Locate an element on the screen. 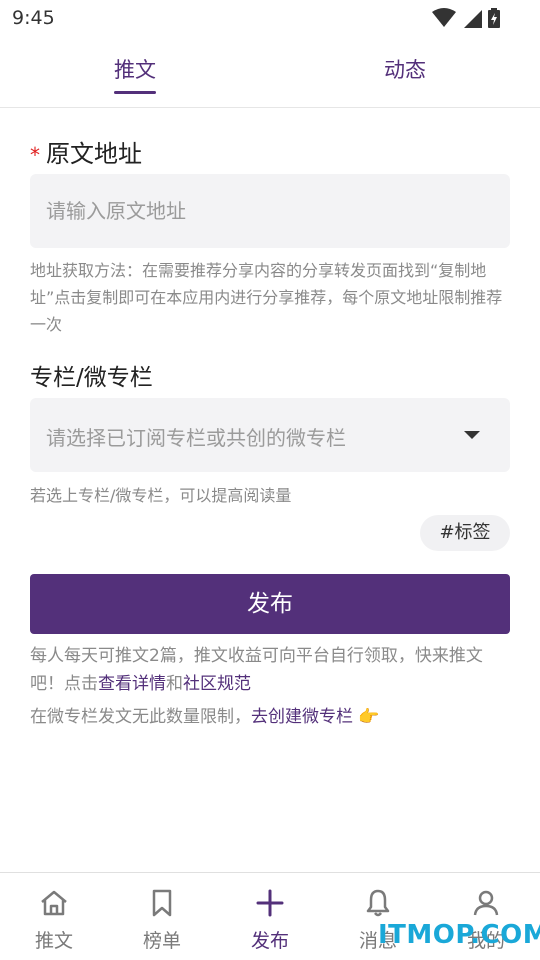 This screenshot has height=960, width=540. active-tab-indicator is located at coordinates (135, 92).